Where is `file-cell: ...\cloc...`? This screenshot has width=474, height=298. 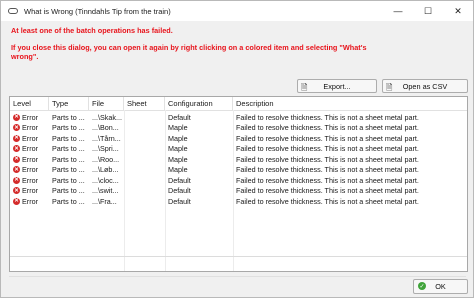 file-cell: ...\cloc... is located at coordinates (105, 180).